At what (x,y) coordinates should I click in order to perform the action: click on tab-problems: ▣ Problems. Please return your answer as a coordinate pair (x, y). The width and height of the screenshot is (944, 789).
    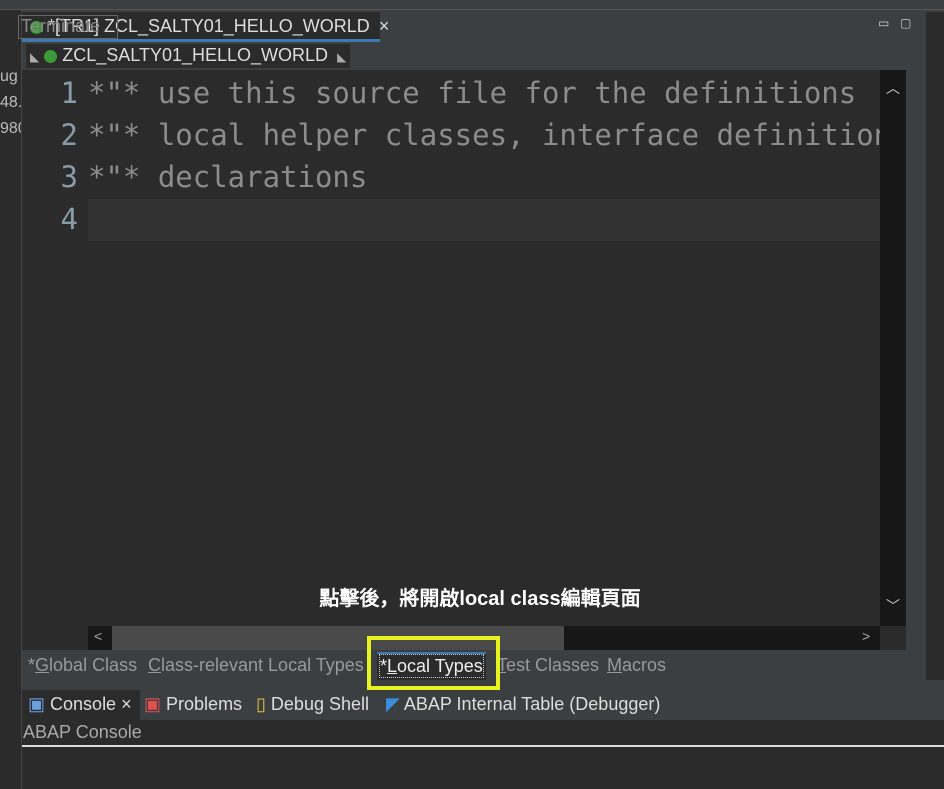
    Looking at the image, I should click on (193, 704).